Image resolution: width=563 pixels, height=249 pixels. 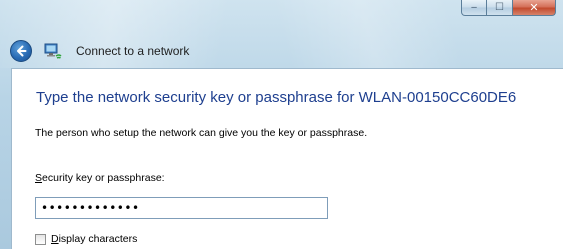 I want to click on minimize-icon: ‒, so click(x=474, y=7).